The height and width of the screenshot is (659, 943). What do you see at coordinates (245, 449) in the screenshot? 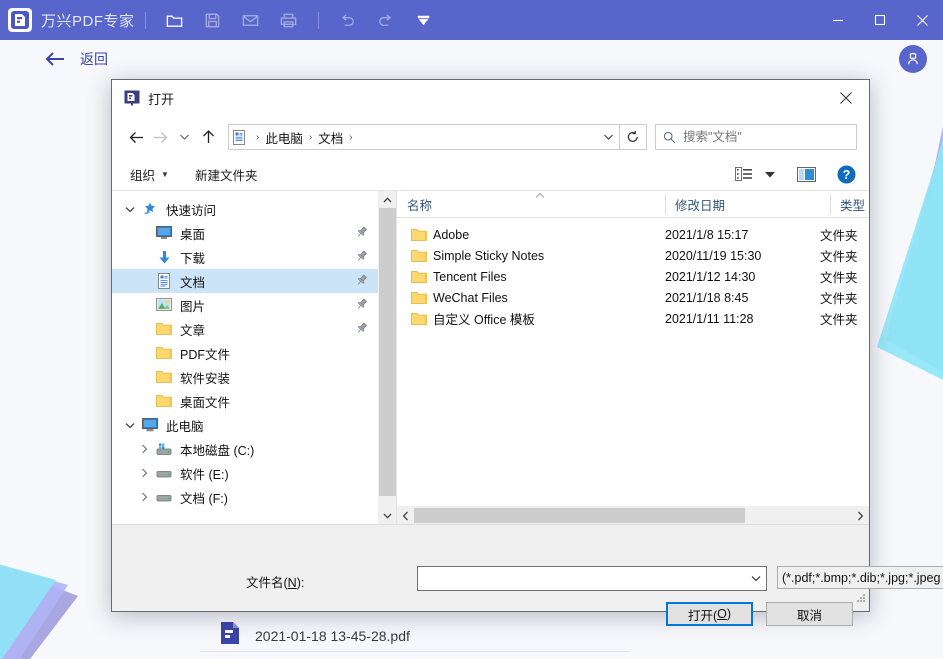
I see `sidebar-item-10: 本地磁盘 (C:)` at bounding box center [245, 449].